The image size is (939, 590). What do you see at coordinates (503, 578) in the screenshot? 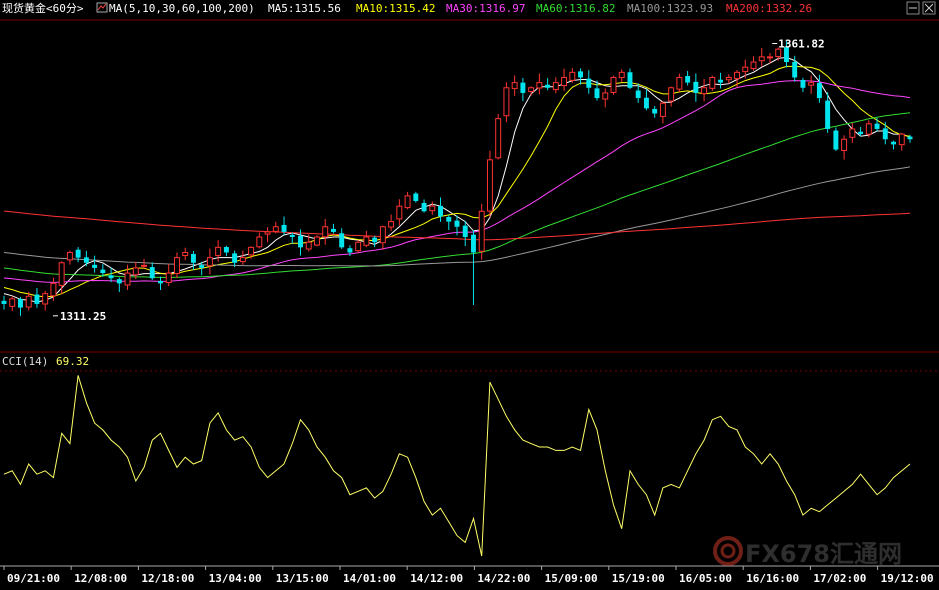
I see `time-tick-label: 14/22:00` at bounding box center [503, 578].